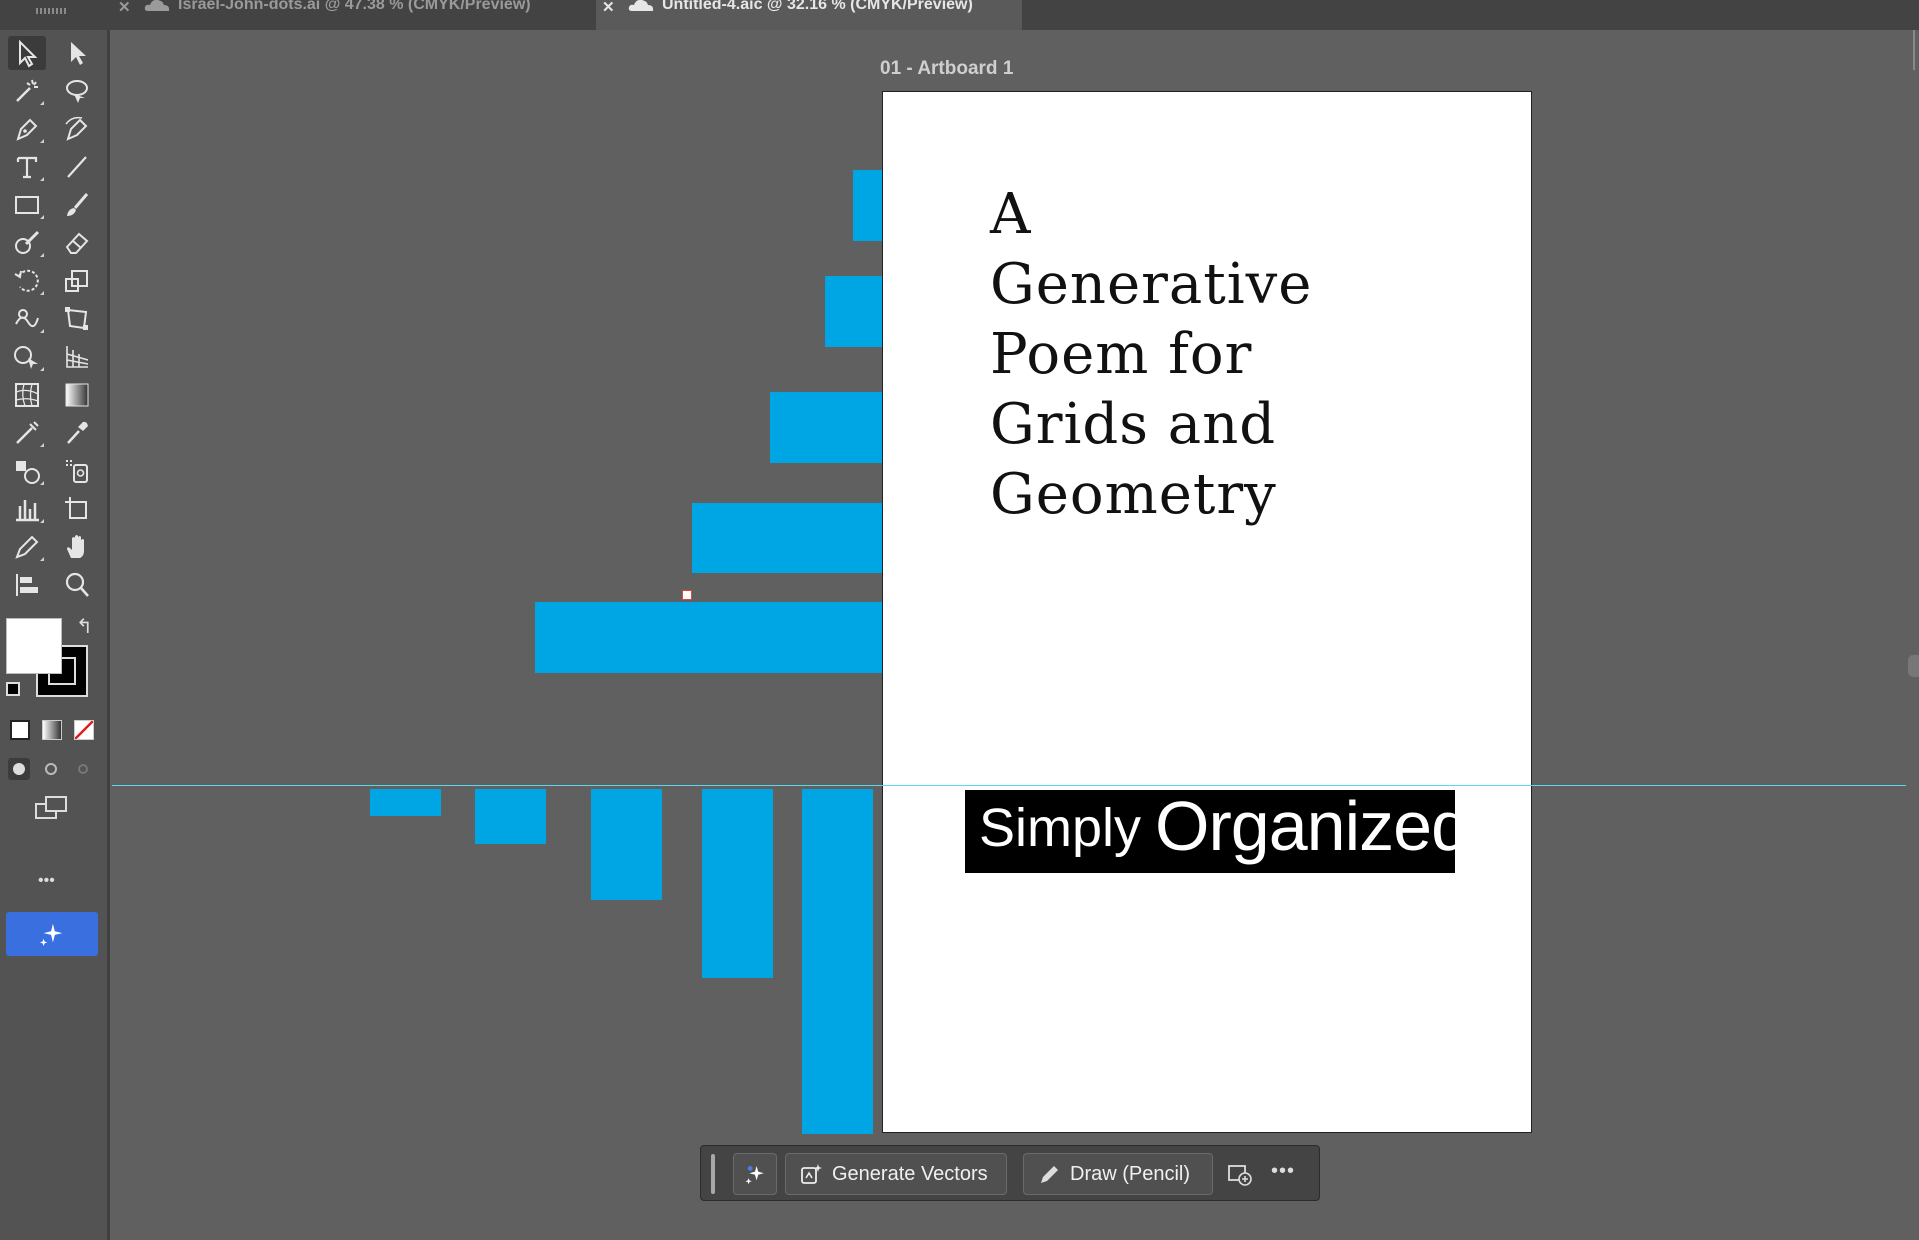 The width and height of the screenshot is (1919, 1240). What do you see at coordinates (946, 69) in the screenshot?
I see `artboard-label: 01 - Artboard 1` at bounding box center [946, 69].